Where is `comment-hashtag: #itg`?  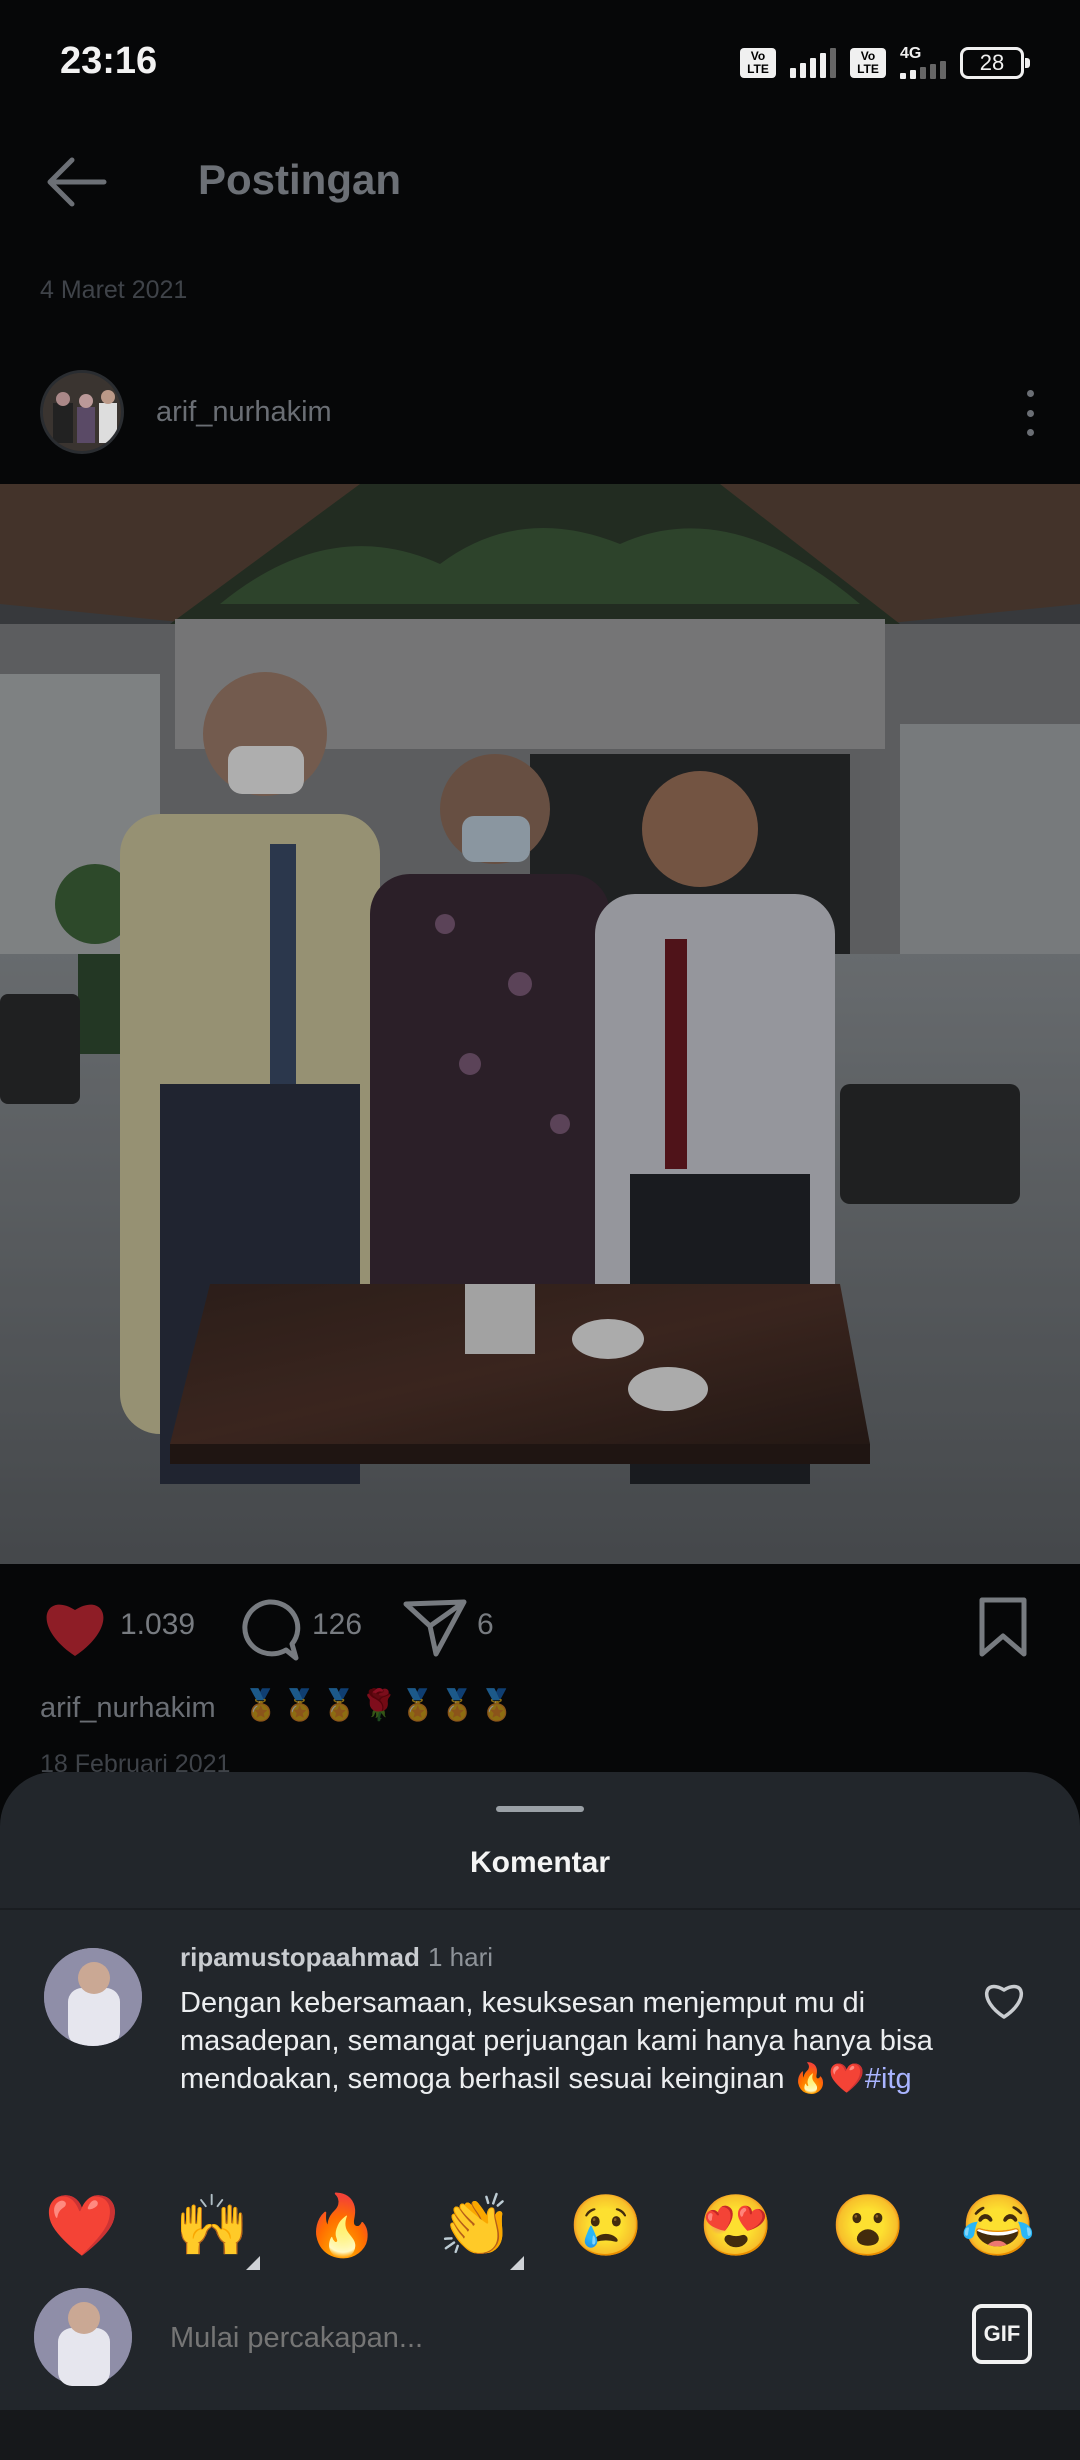 comment-hashtag: #itg is located at coordinates (888, 2079).